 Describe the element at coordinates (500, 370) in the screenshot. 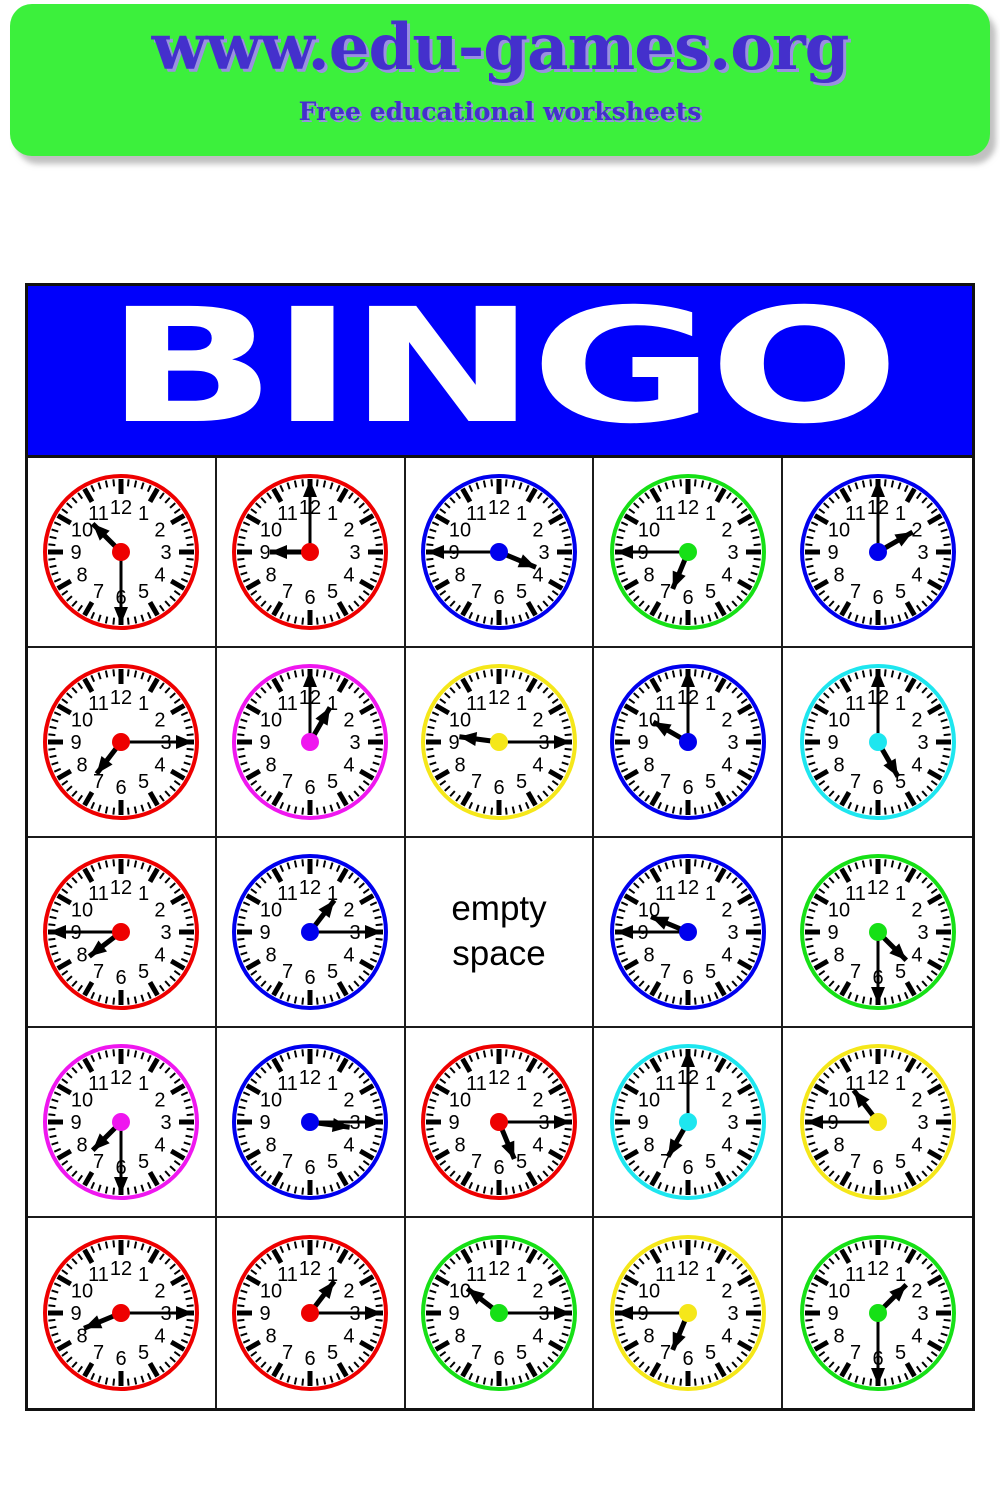

I see `bingo-title-bar: BINGO` at that location.